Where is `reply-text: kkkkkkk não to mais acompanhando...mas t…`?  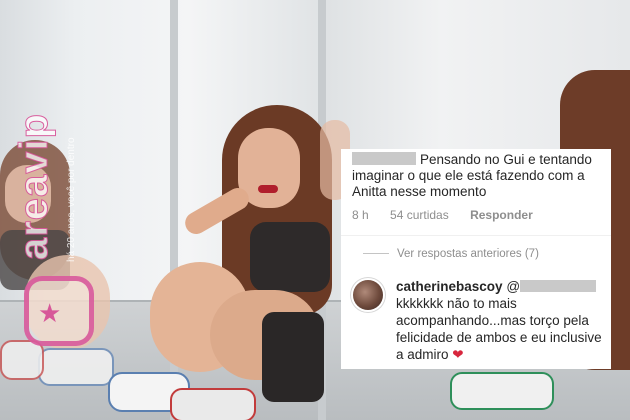 reply-text: kkkkkkk não to mais acompanhando...mas t… is located at coordinates (499, 329).